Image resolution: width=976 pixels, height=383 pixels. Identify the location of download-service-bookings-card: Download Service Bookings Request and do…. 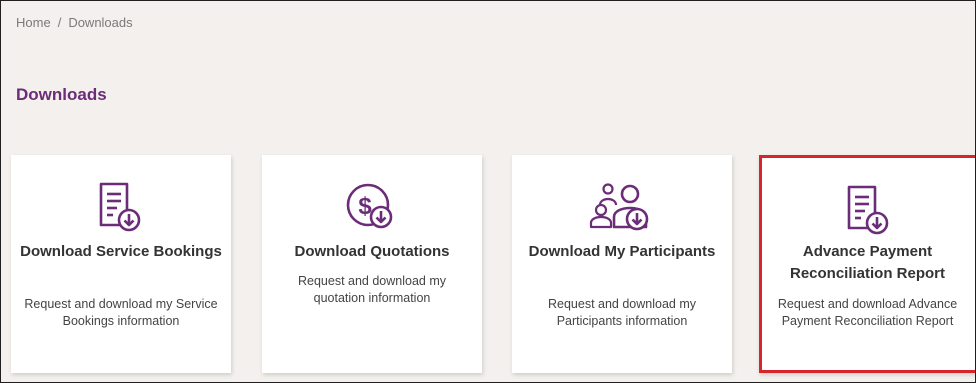
(121, 264).